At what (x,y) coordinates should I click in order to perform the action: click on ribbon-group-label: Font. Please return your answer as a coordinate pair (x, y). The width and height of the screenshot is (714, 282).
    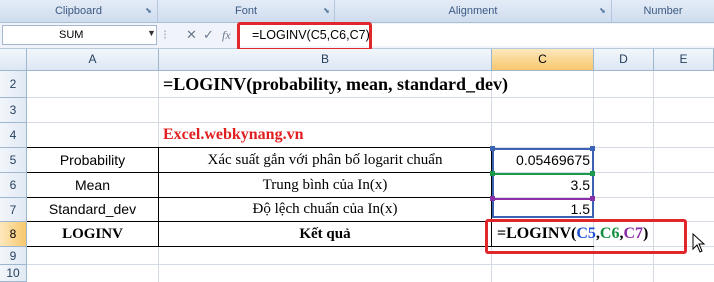
    Looking at the image, I should click on (245, 11).